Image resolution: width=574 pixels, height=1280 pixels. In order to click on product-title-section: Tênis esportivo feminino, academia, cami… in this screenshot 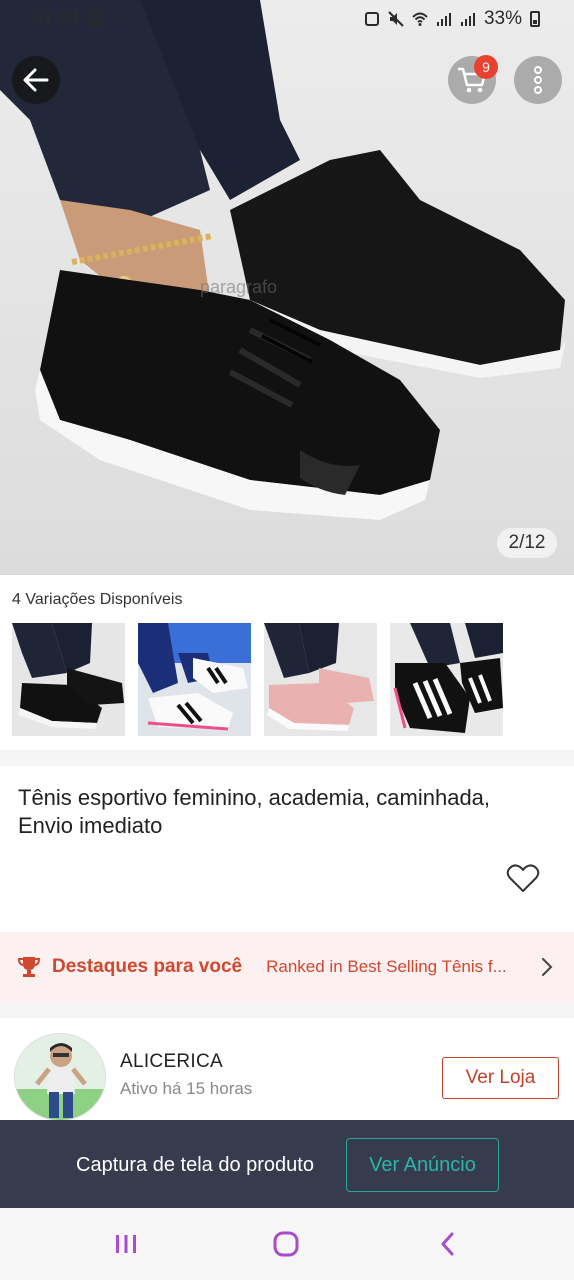, I will do `click(287, 849)`.